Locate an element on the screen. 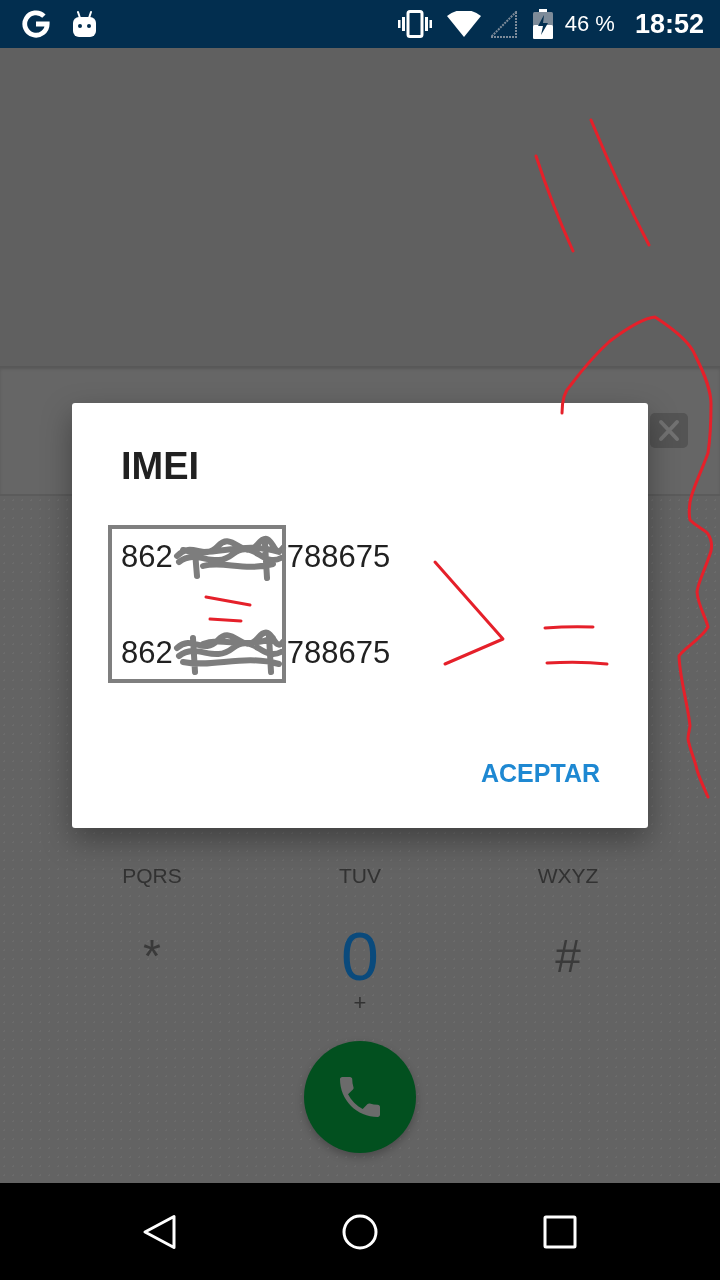 This screenshot has height=1280, width=720. letter-g-icon is located at coordinates (36, 24).